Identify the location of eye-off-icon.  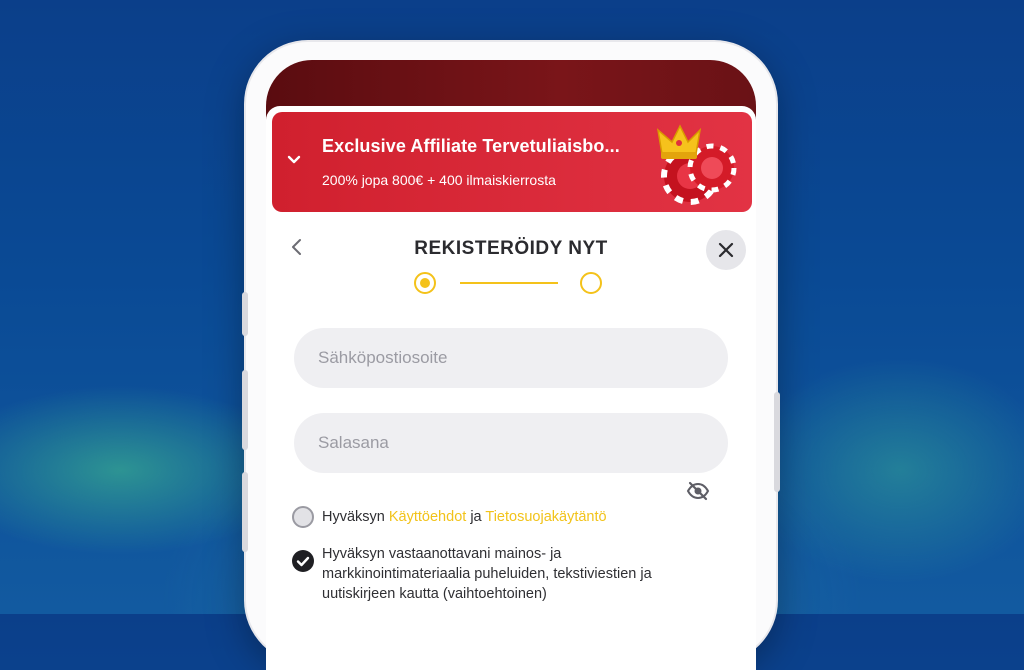
(698, 491).